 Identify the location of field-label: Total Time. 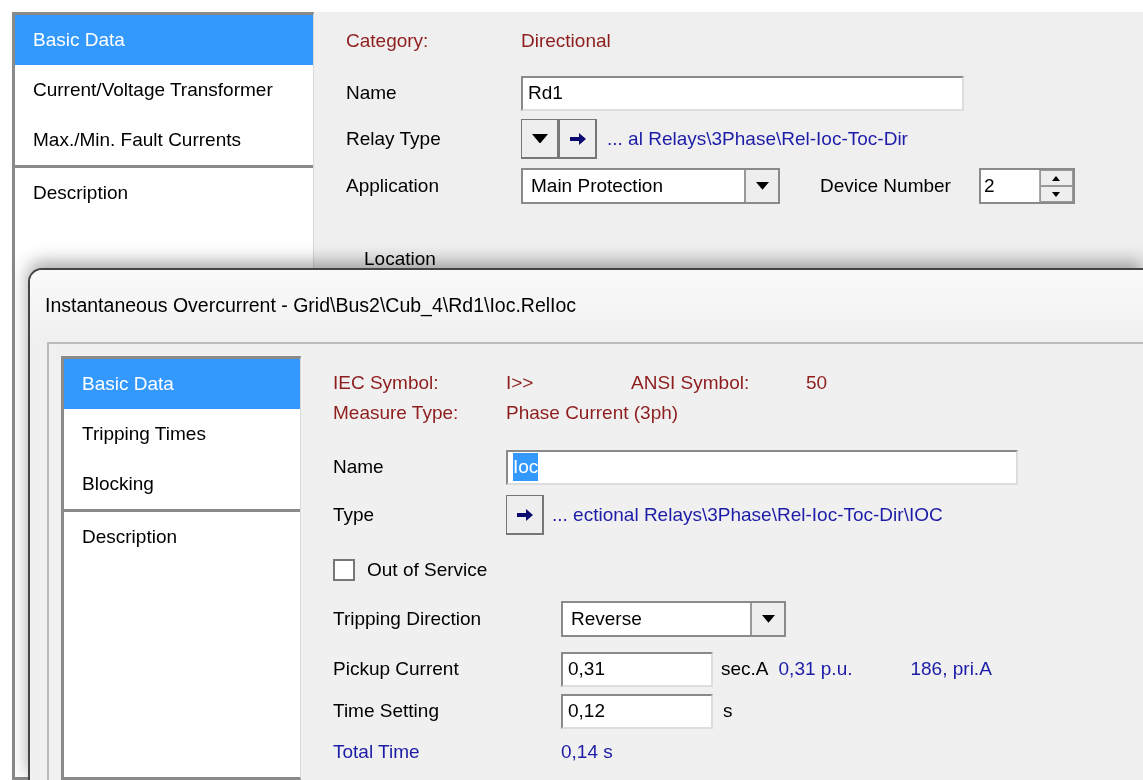
(377, 751).